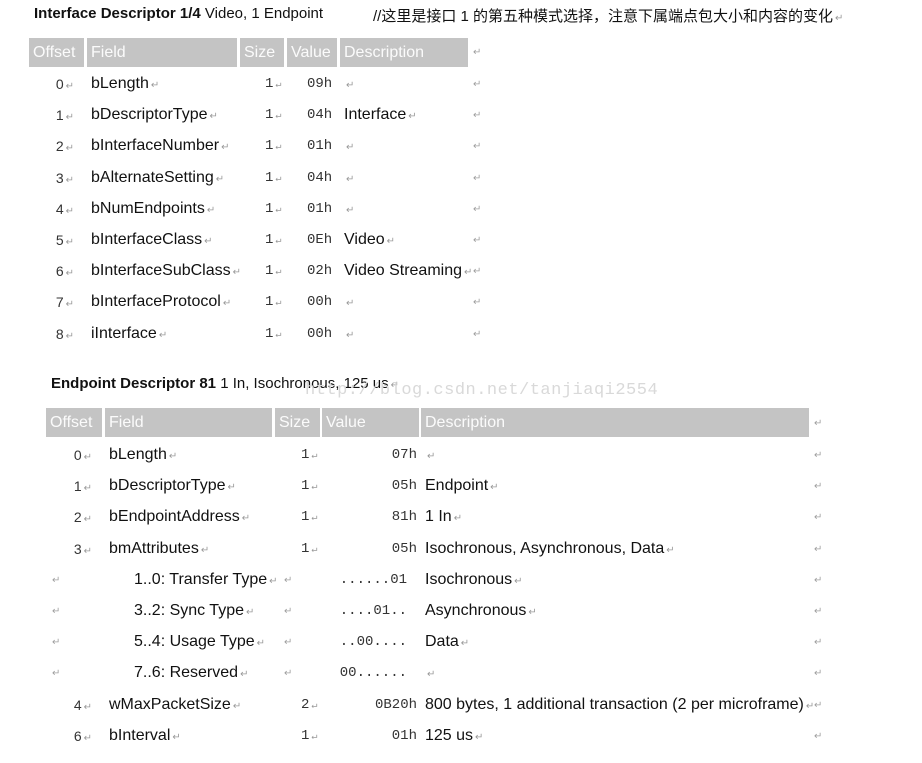 Image resolution: width=922 pixels, height=763 pixels. What do you see at coordinates (191, 673) in the screenshot?
I see `field-cell: 7..6: Reserved ↵` at bounding box center [191, 673].